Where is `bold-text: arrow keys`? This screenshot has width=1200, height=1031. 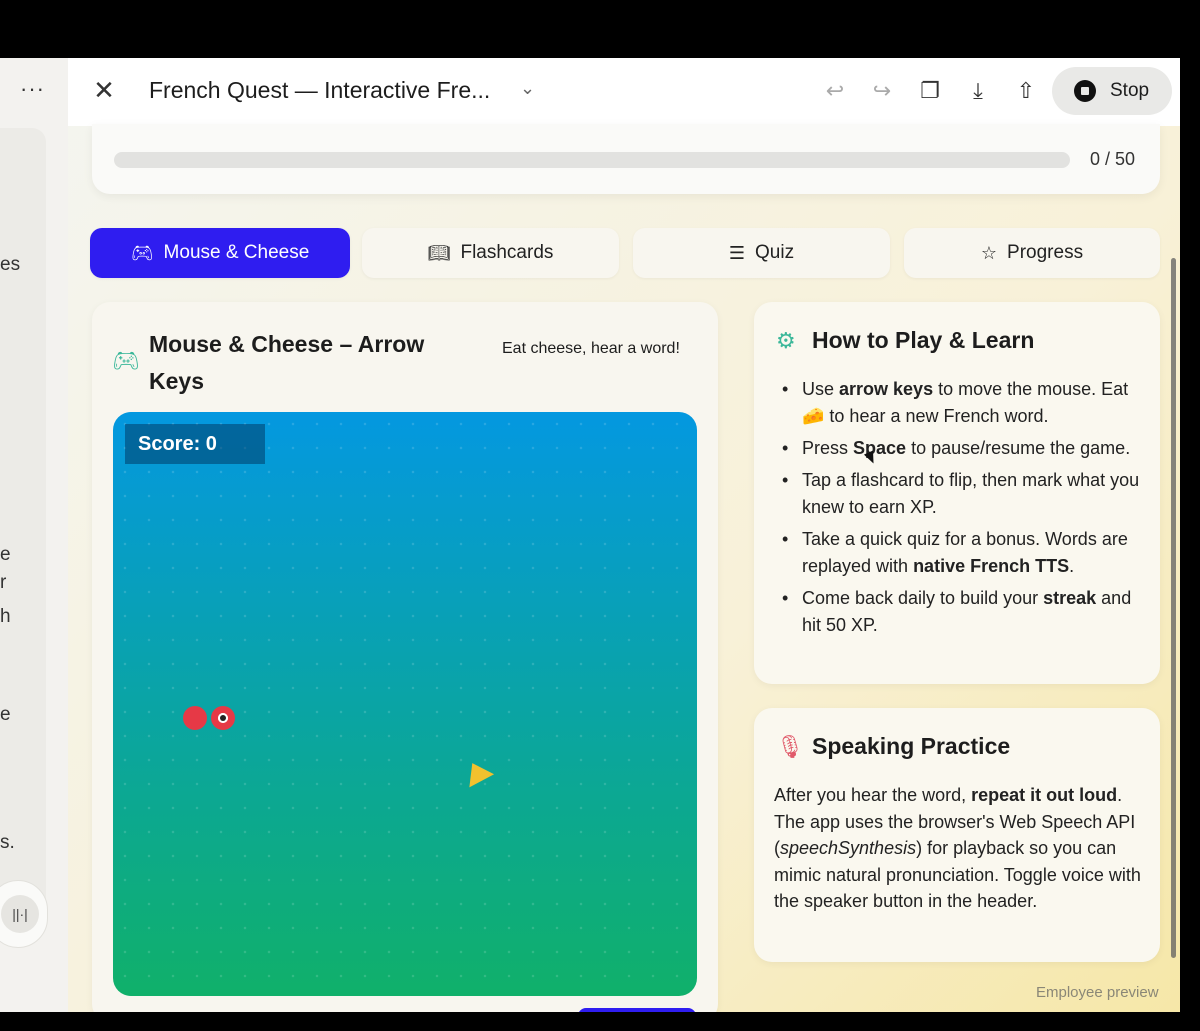
bold-text: arrow keys is located at coordinates (886, 389).